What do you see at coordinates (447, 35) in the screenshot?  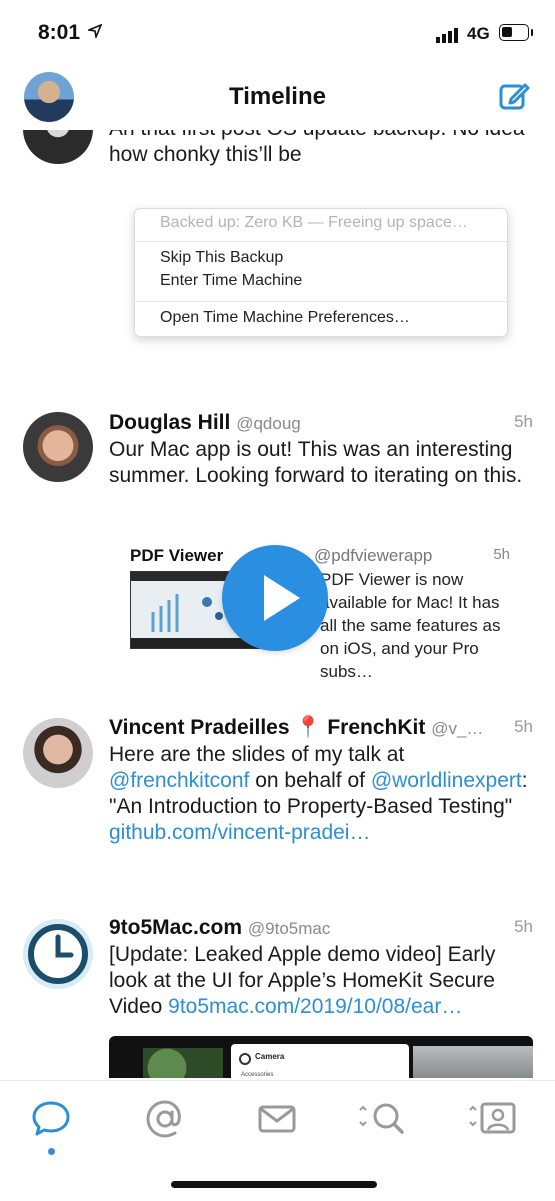 I see `signal-bars-icon` at bounding box center [447, 35].